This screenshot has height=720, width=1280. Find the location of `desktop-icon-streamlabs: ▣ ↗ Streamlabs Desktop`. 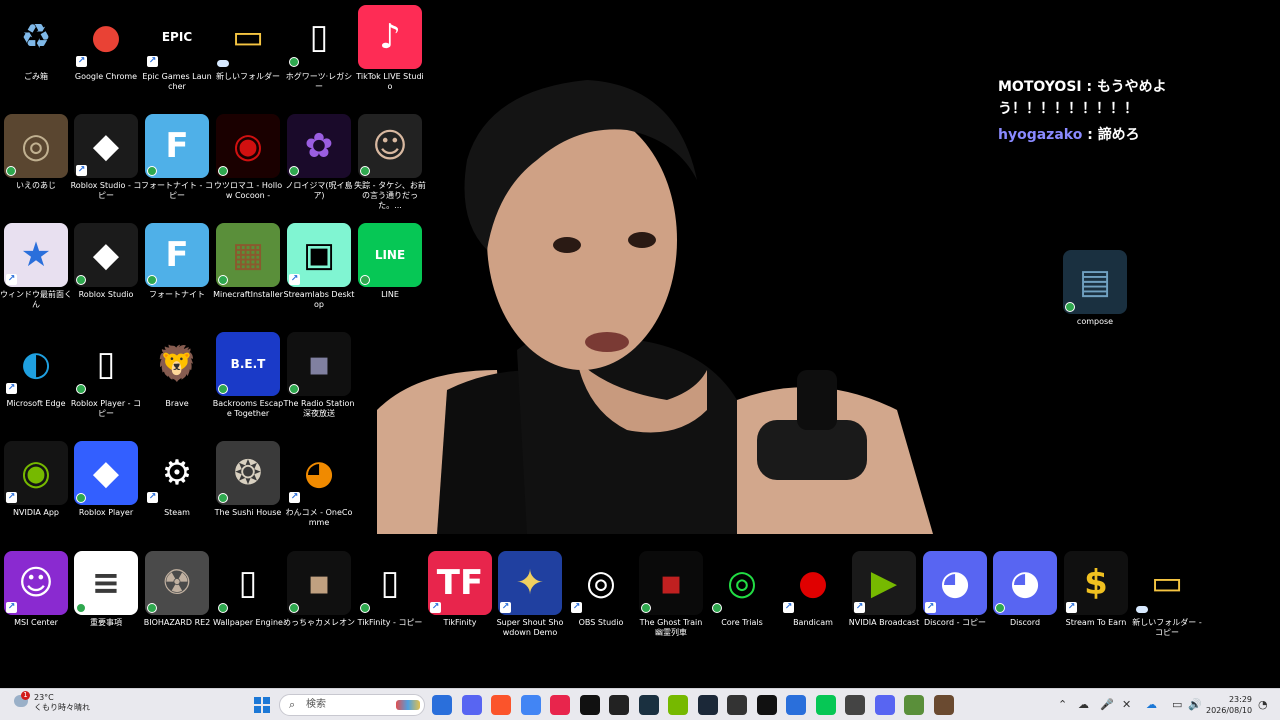

desktop-icon-streamlabs: ▣ ↗ Streamlabs Desktop is located at coordinates (319, 273).